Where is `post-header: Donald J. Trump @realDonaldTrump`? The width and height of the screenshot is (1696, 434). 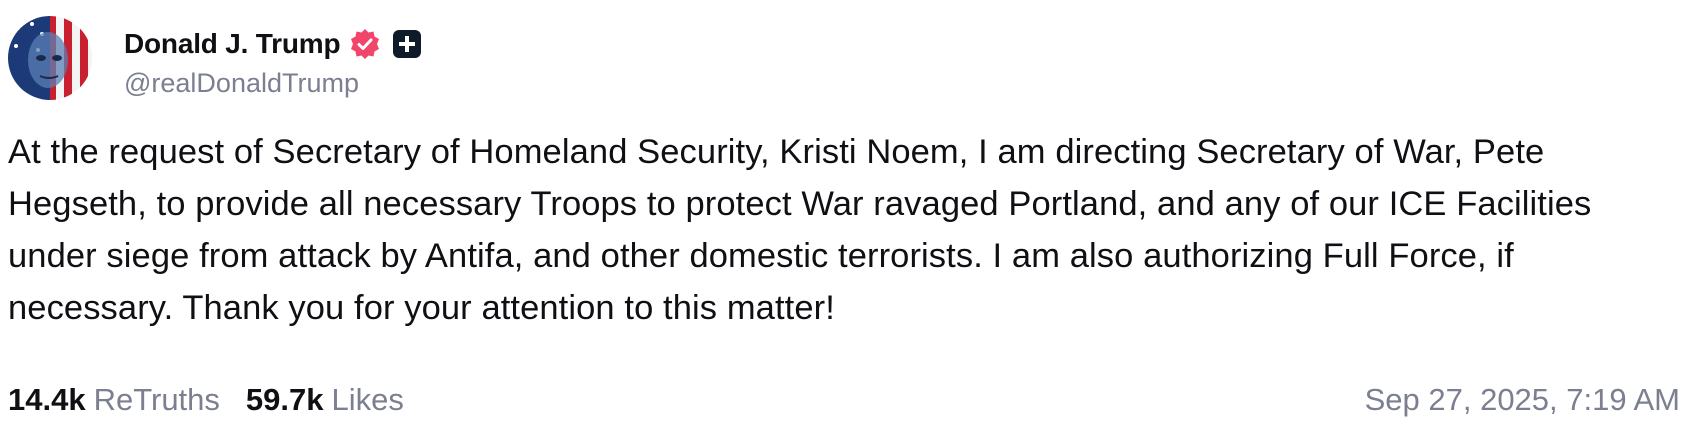
post-header: Donald J. Trump @realDonaldTrump is located at coordinates (215, 59).